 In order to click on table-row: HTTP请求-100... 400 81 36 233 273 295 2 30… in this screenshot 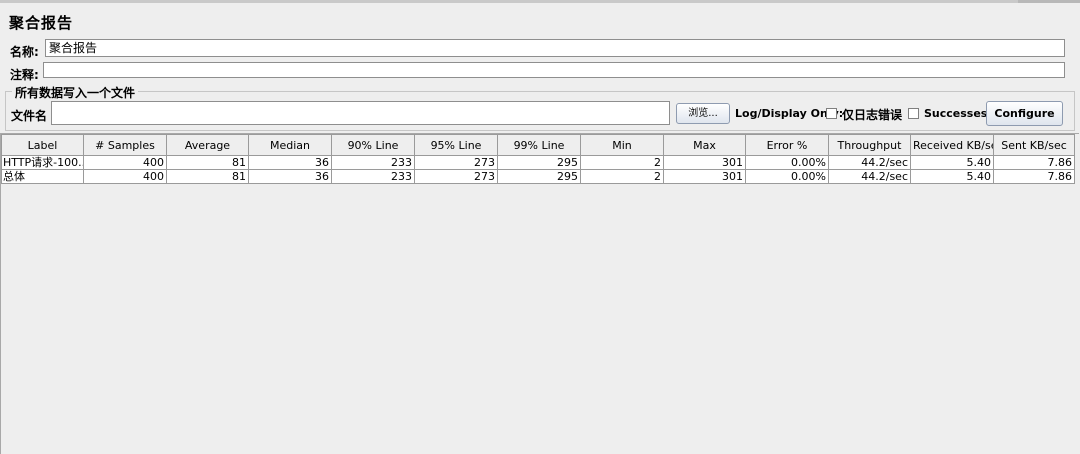, I will do `click(538, 162)`.